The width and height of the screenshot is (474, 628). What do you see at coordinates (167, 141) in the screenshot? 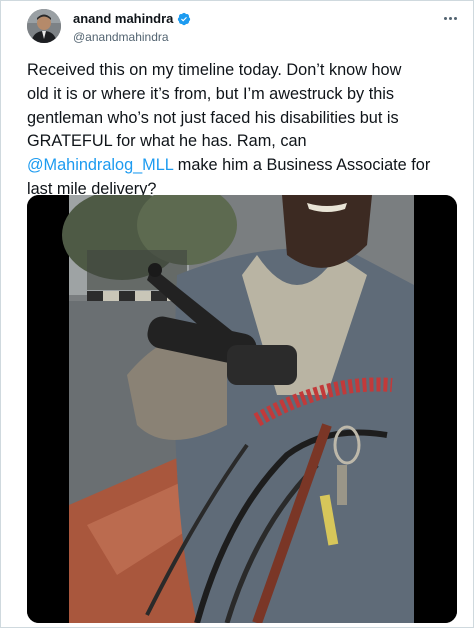
I see `tweet-line: GRATEFUL for what he has. Ram, can` at bounding box center [167, 141].